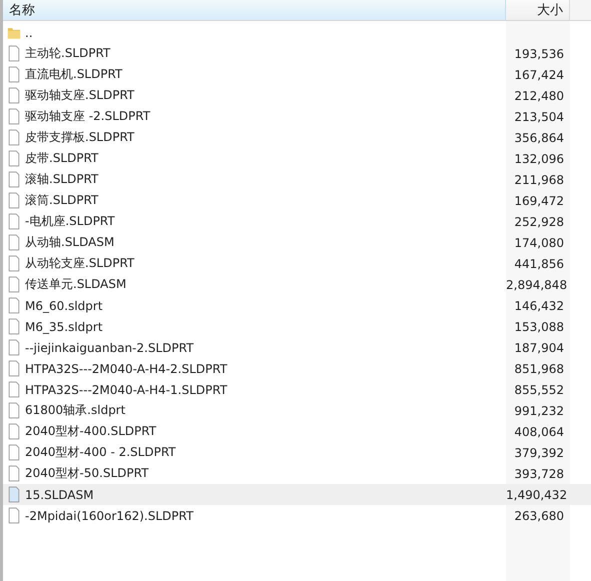 The height and width of the screenshot is (581, 591). I want to click on file-size: 991,232, so click(539, 411).